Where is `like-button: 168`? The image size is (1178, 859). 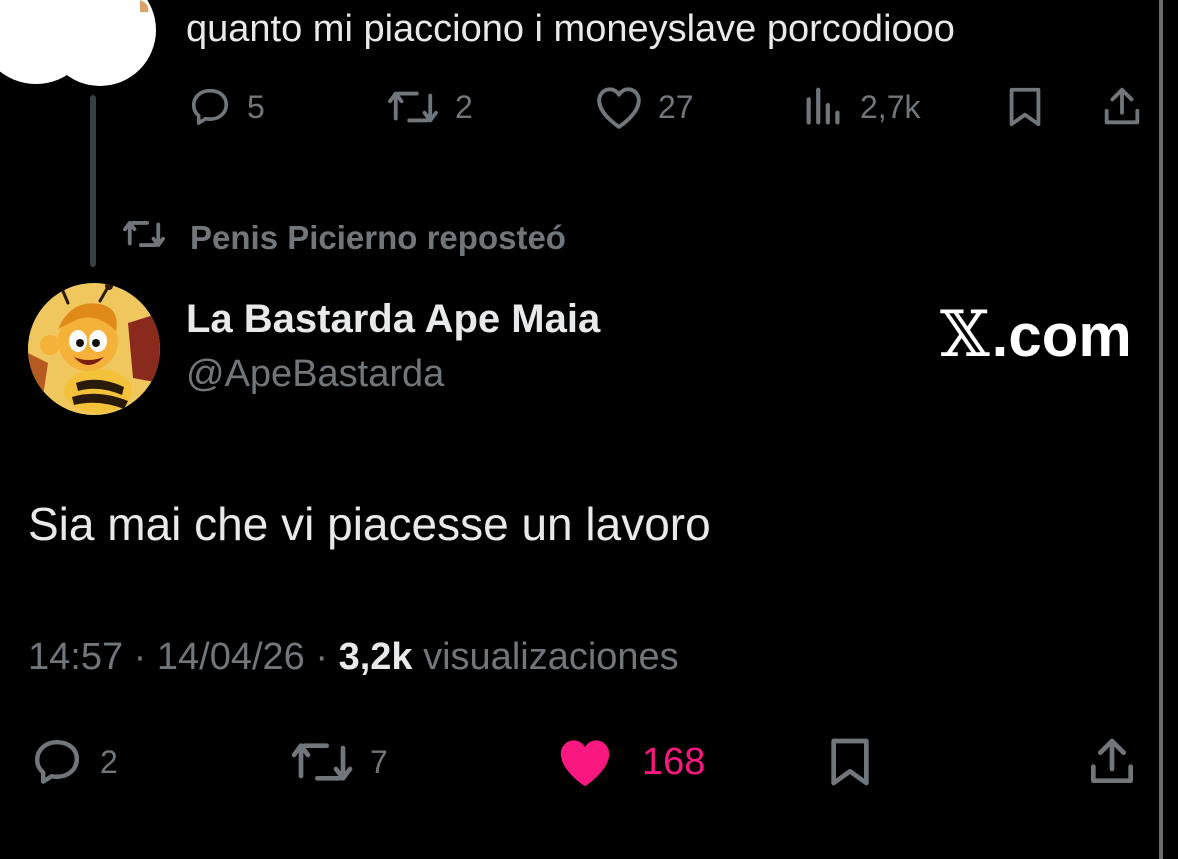 like-button: 168 is located at coordinates (629, 762).